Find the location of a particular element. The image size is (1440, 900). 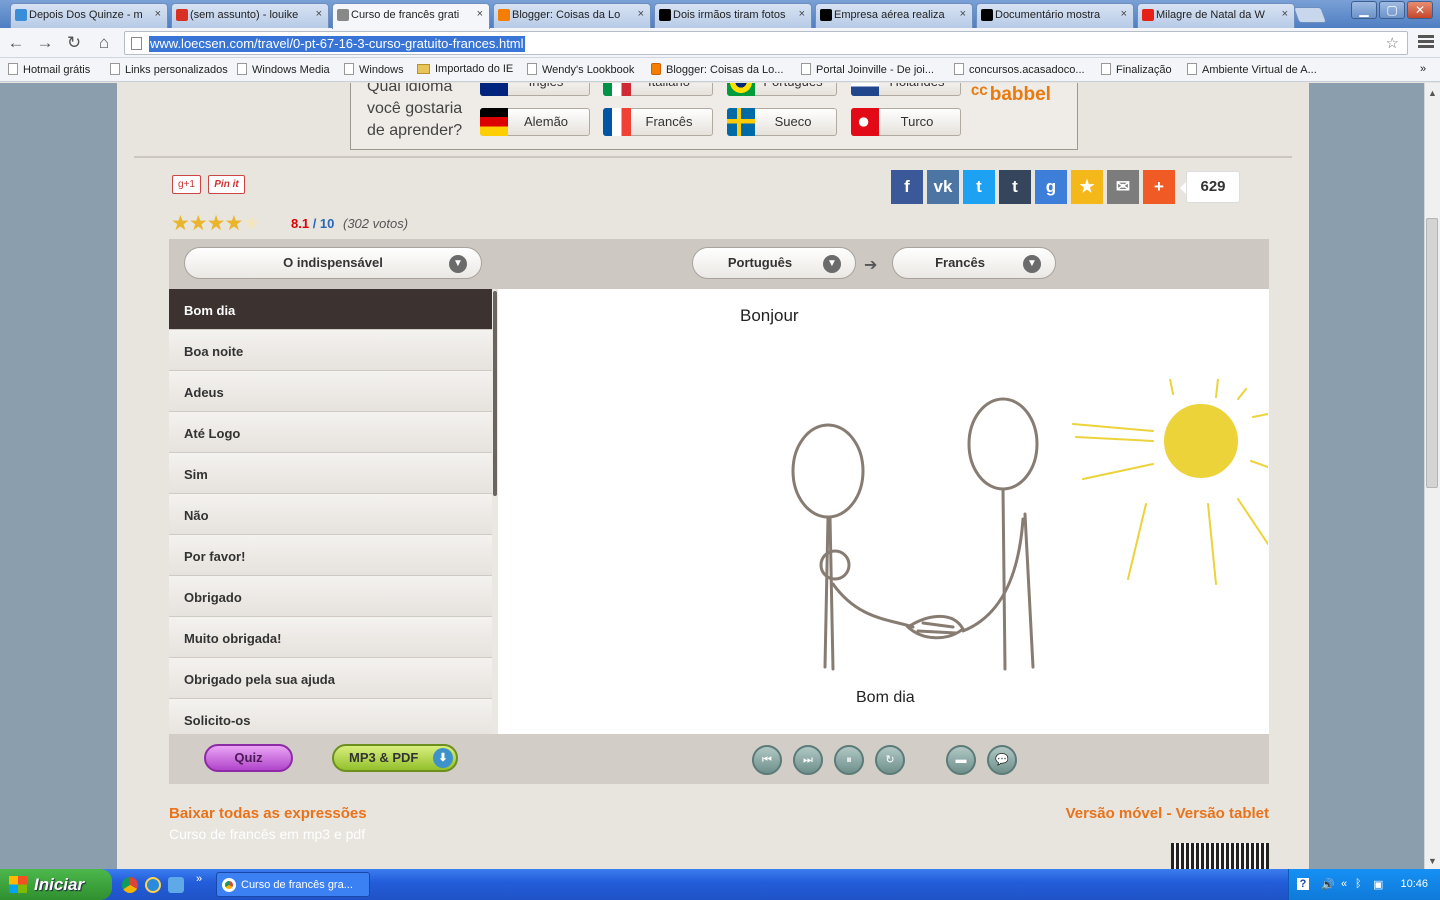

bookmark-item: Windows Media is located at coordinates (283, 69).